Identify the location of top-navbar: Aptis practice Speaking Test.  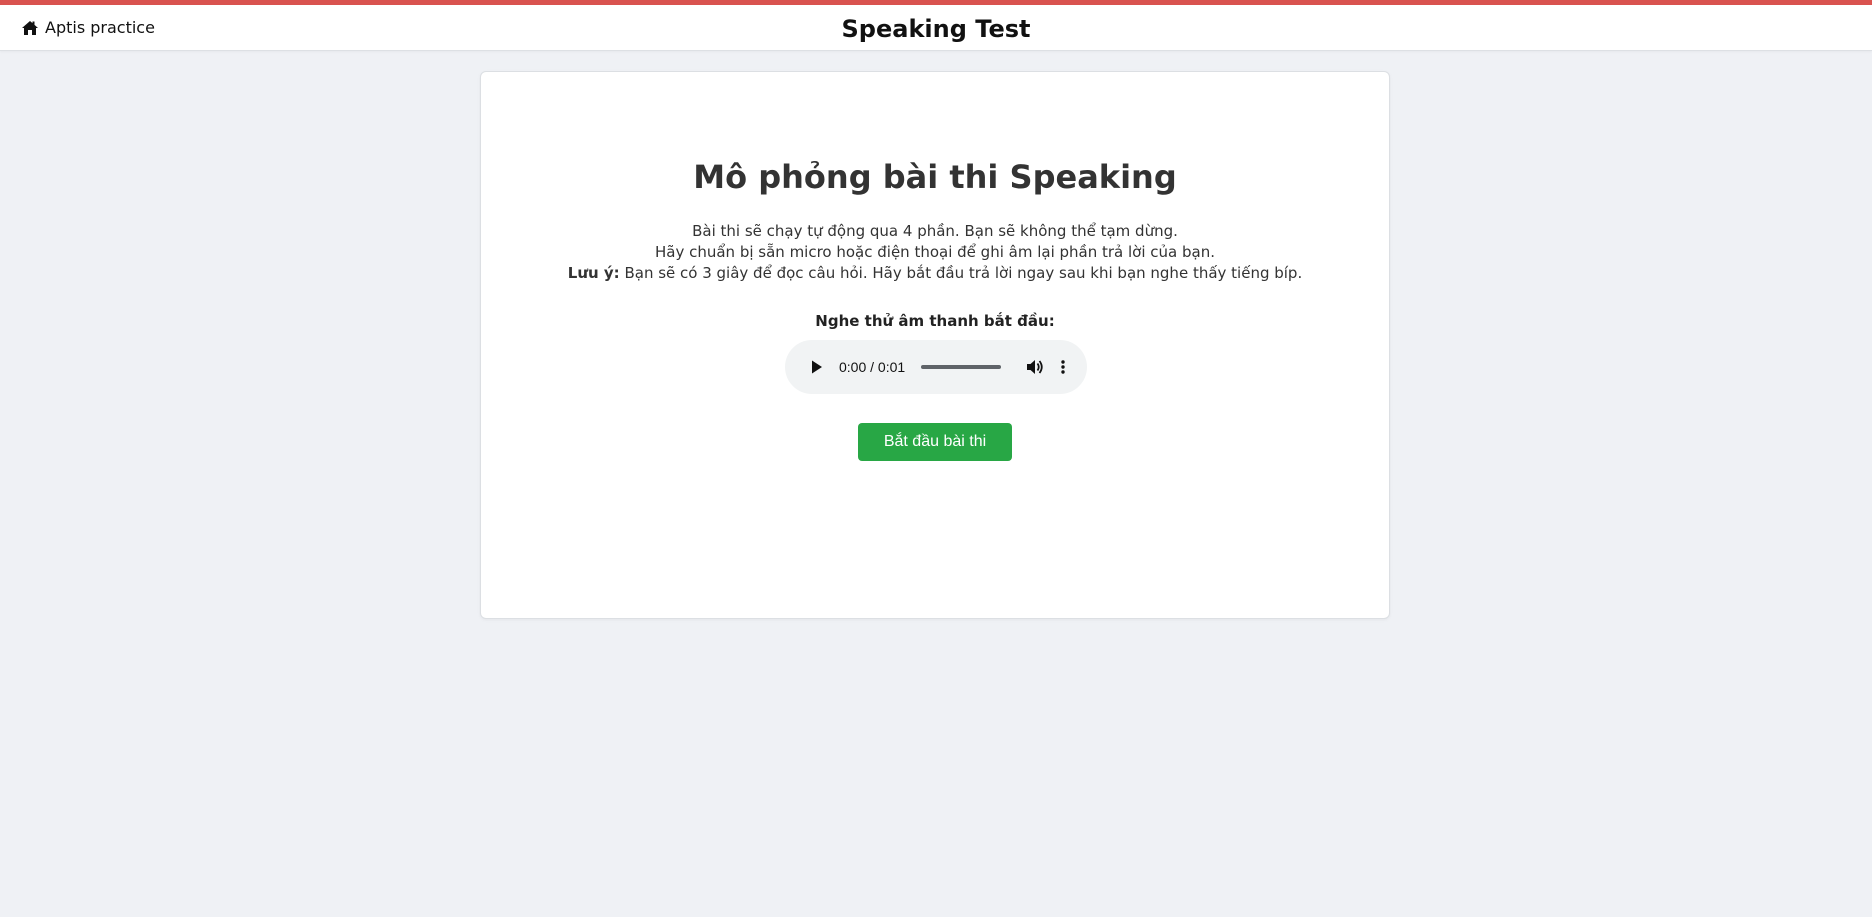
(936, 25).